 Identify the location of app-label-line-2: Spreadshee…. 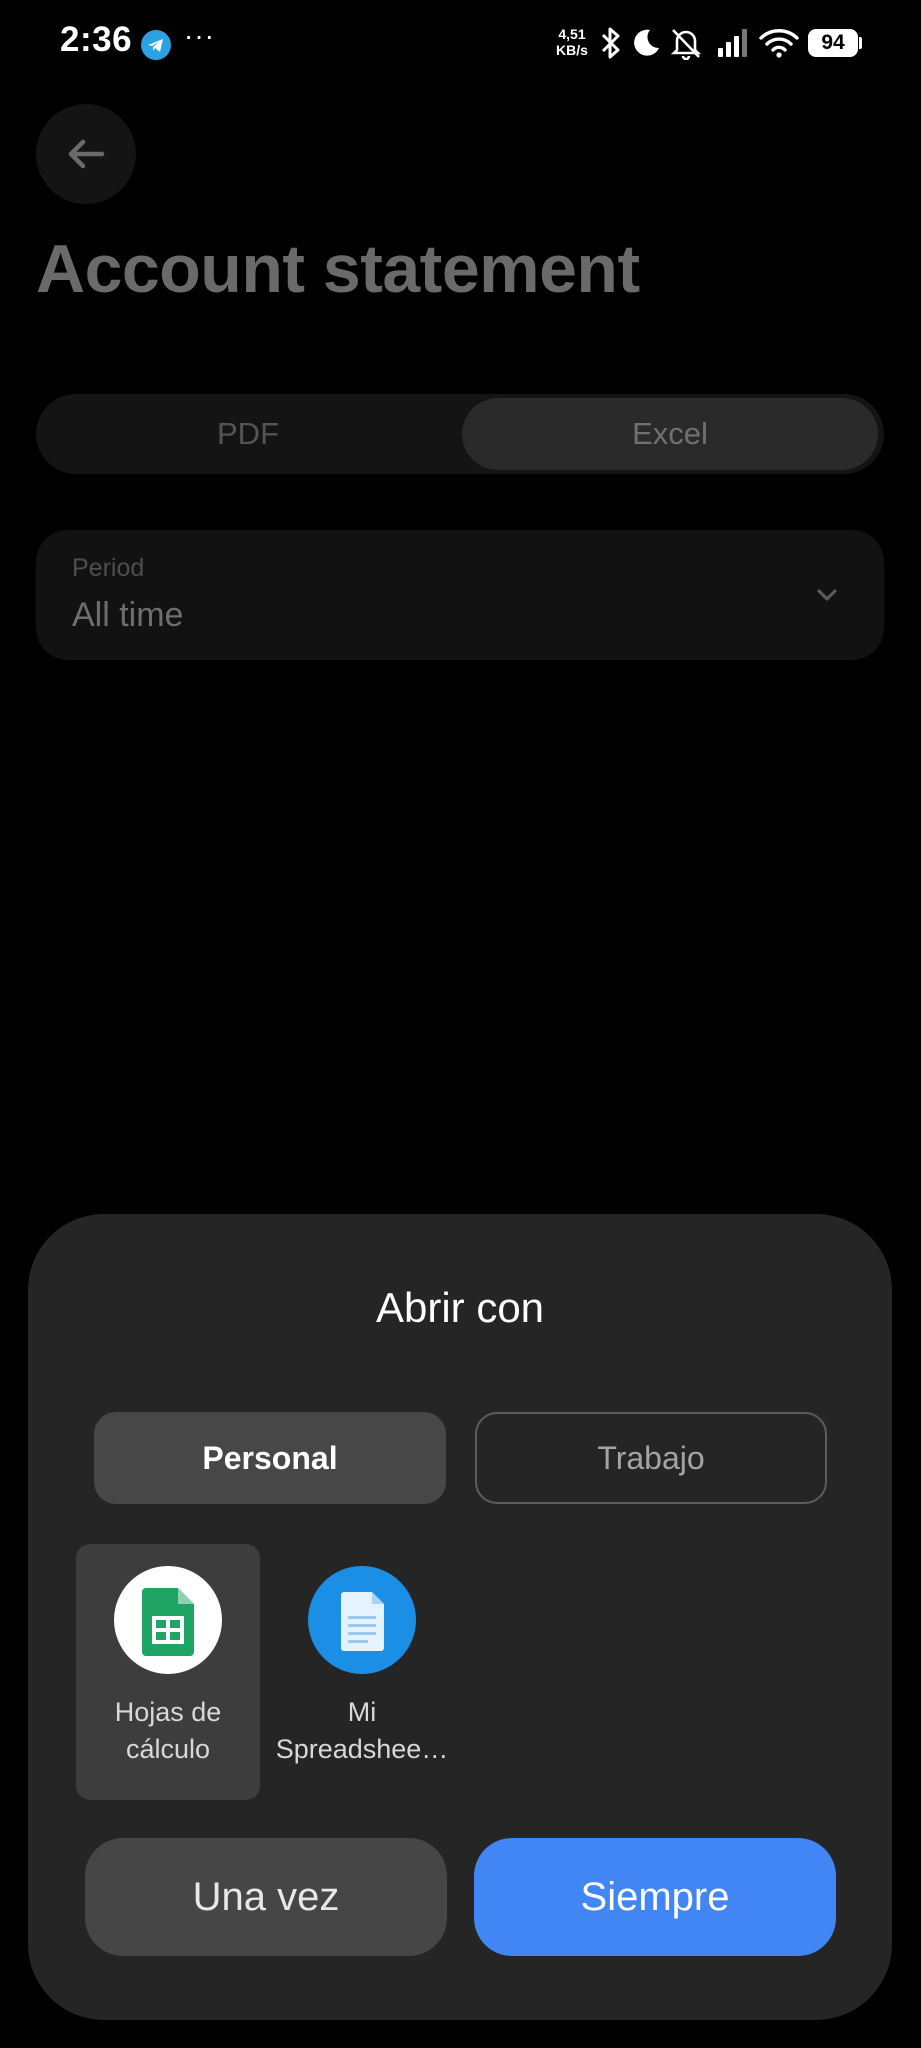
(362, 1749).